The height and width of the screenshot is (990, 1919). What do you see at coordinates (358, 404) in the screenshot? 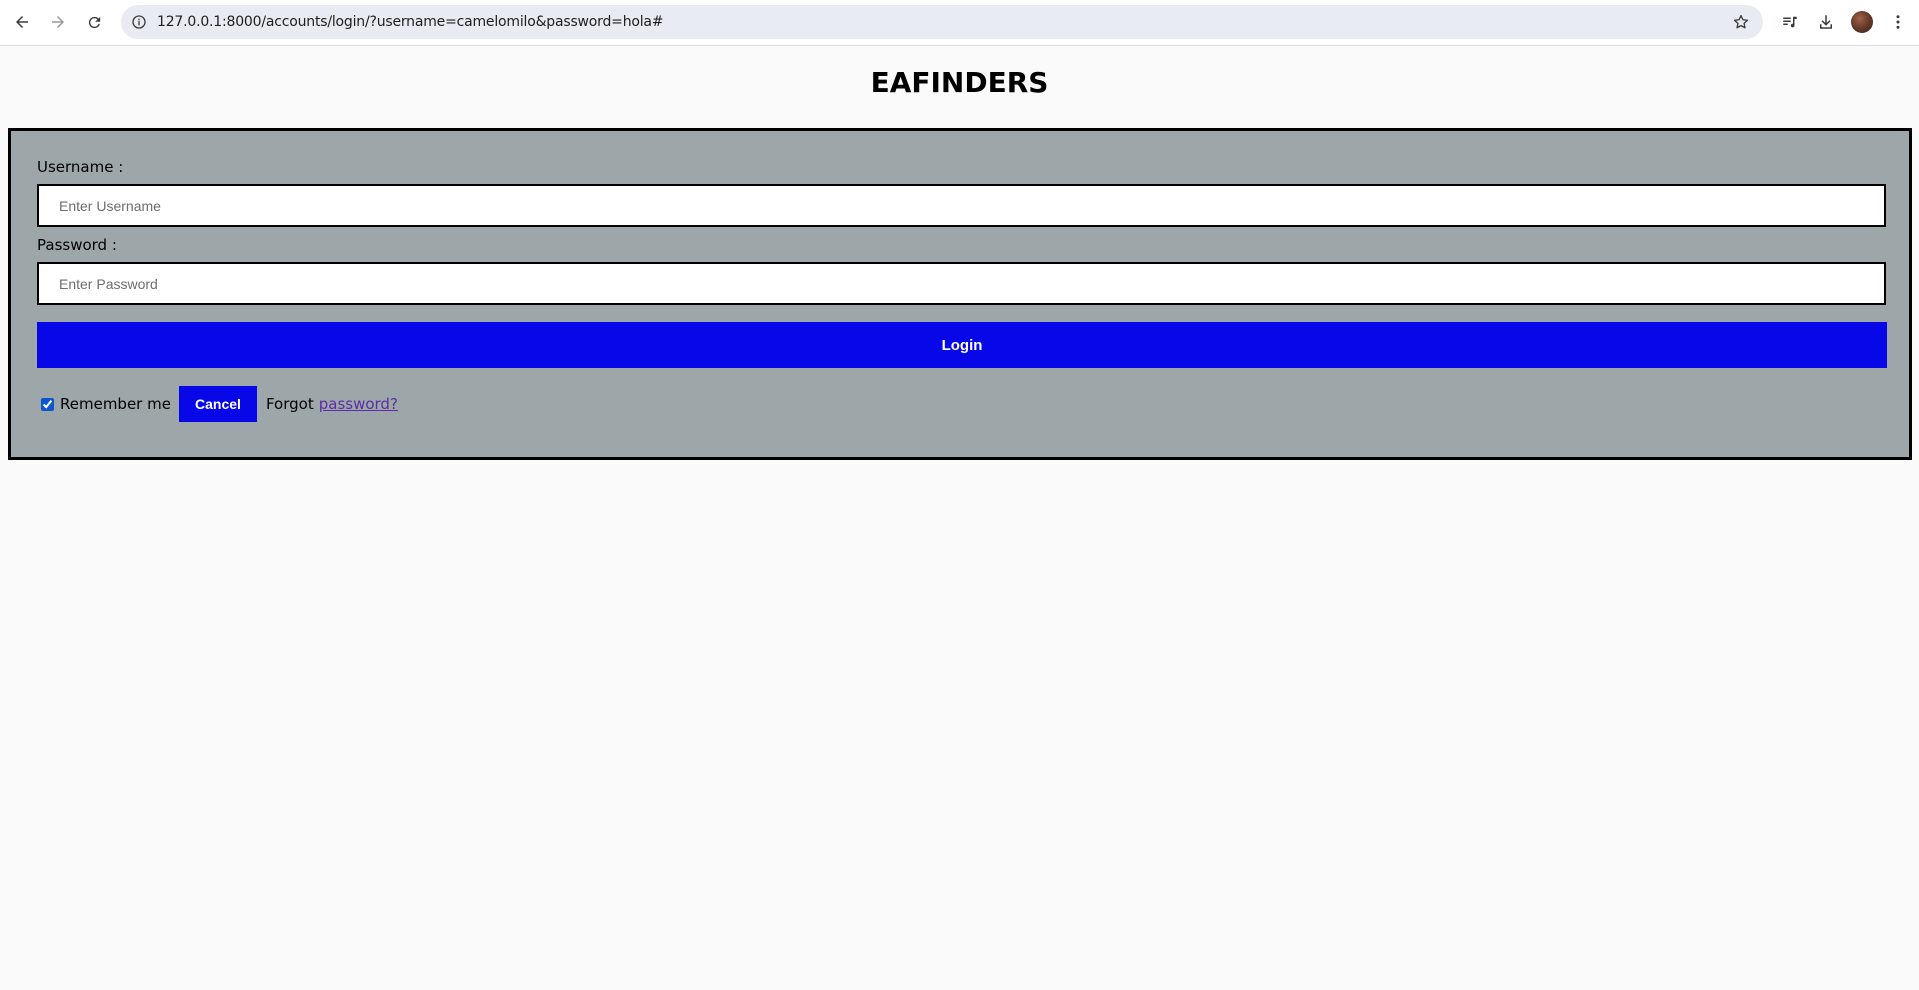
I see `forgot-password-link: password?` at bounding box center [358, 404].